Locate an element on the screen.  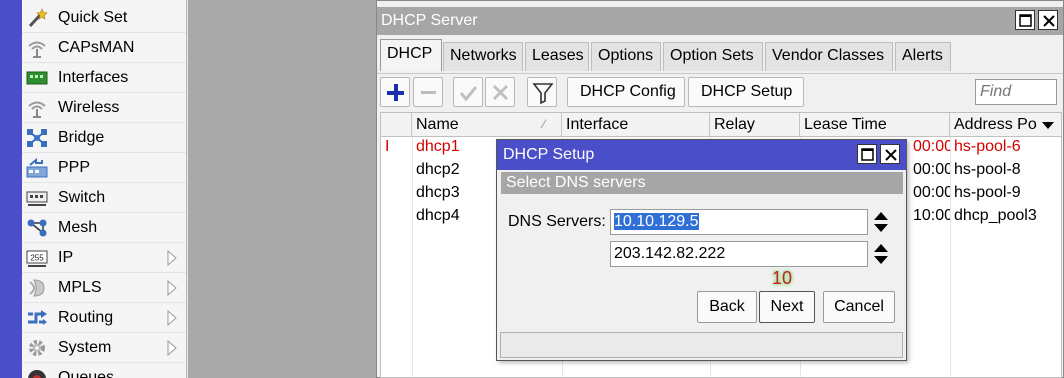
tab-leases: Leases is located at coordinates (557, 56).